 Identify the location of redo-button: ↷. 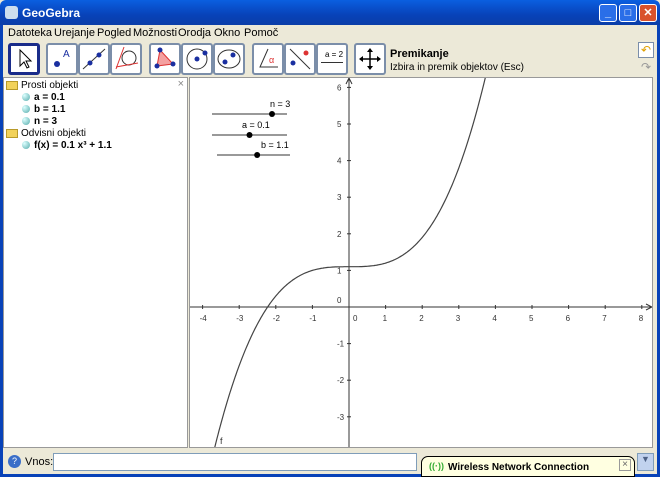
(646, 68).